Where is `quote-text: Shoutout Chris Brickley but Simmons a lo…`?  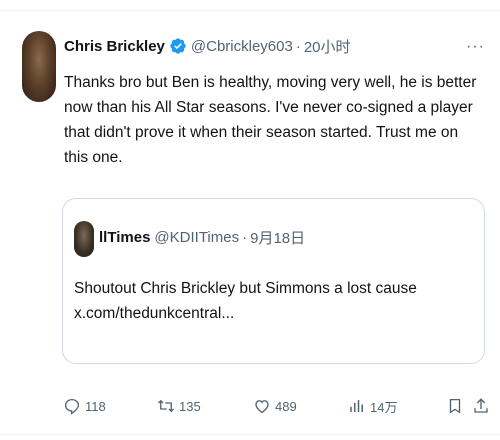 quote-text: Shoutout Chris Brickley but Simmons a lo… is located at coordinates (274, 301).